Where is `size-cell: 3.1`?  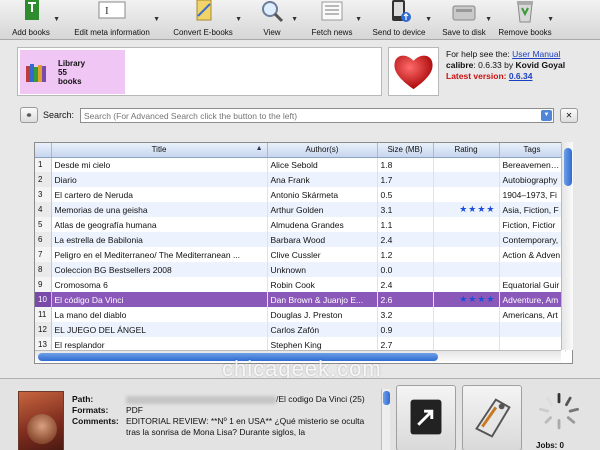
size-cell: 3.1 is located at coordinates (405, 209).